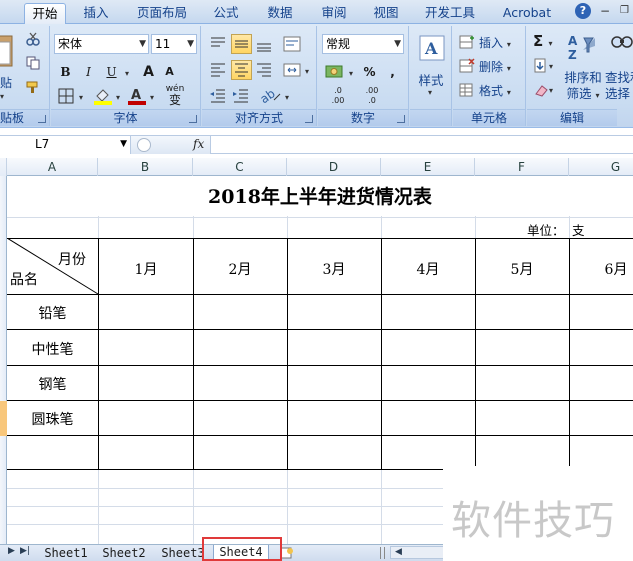  I want to click on formula-input, so click(422, 145).